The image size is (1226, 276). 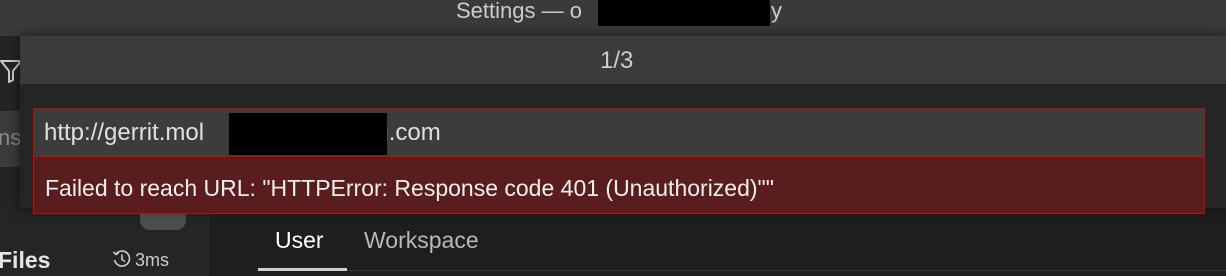 I want to click on redacted-title-block, so click(x=684, y=13).